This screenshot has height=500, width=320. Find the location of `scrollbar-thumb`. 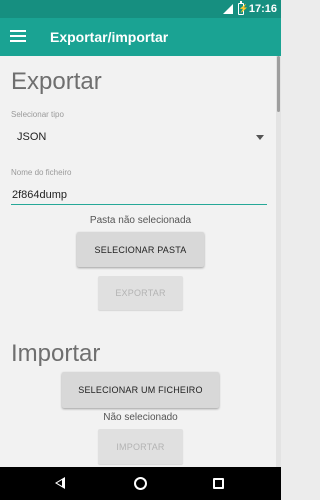

scrollbar-thumb is located at coordinates (278, 84).